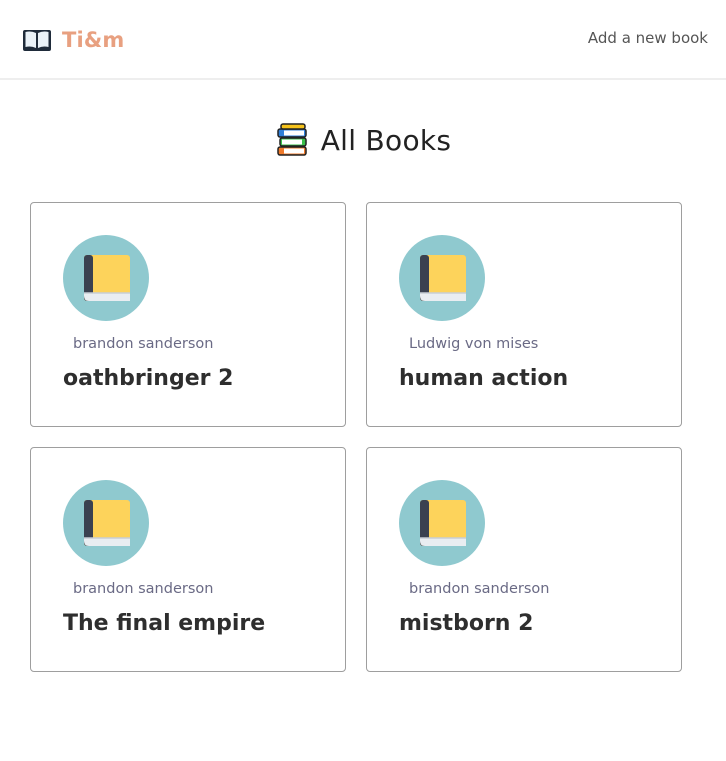  I want to click on book-card: brandon sanderson oathbringer 2, so click(188, 314).